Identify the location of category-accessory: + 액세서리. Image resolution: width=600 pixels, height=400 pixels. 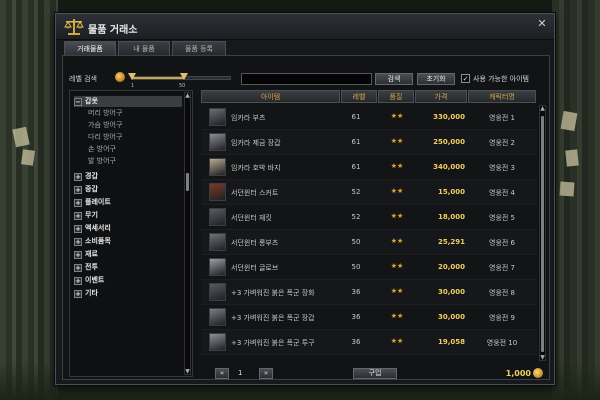
(92, 228).